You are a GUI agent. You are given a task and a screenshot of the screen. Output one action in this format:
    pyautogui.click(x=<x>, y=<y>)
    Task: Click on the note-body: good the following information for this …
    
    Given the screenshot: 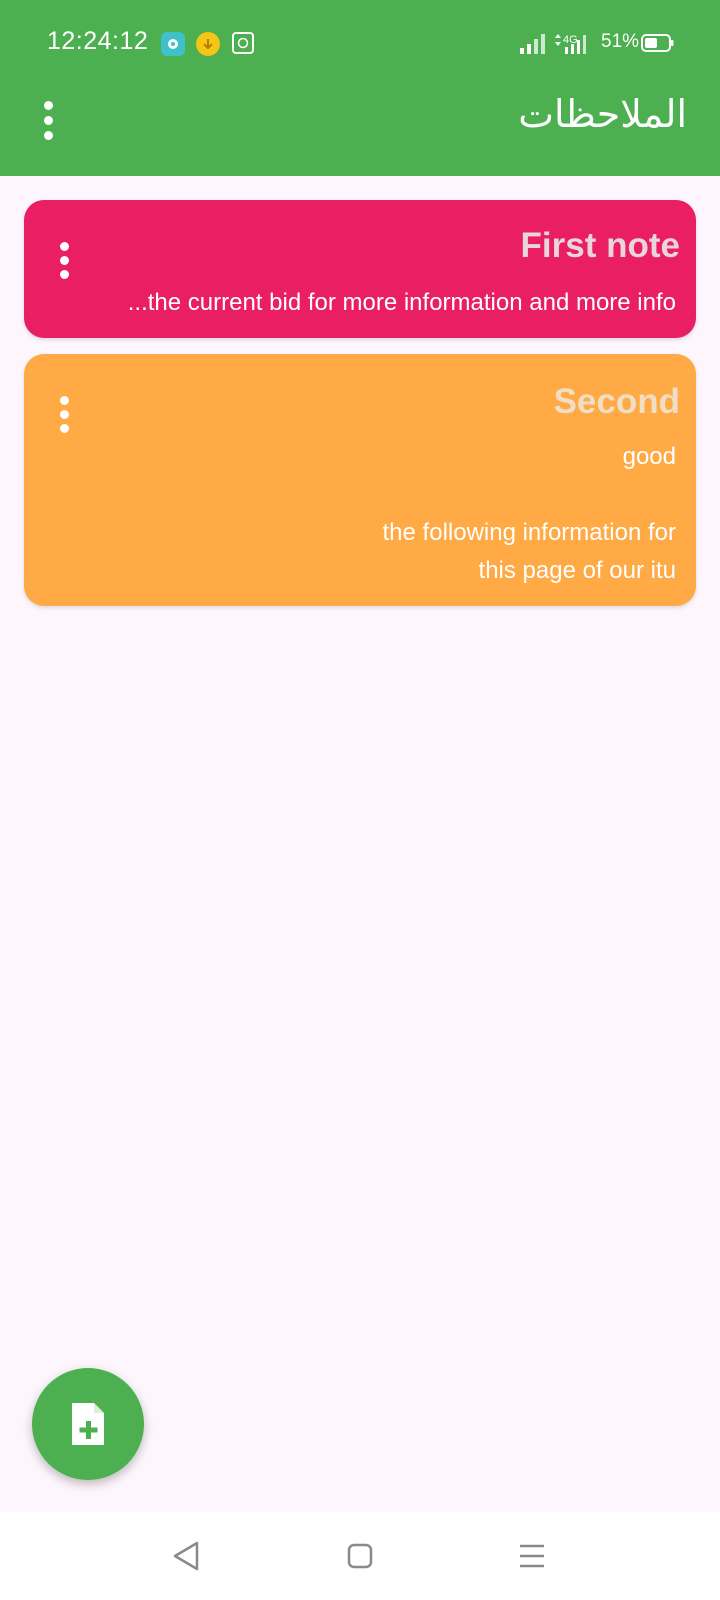 What is the action you would take?
    pyautogui.click(x=529, y=513)
    